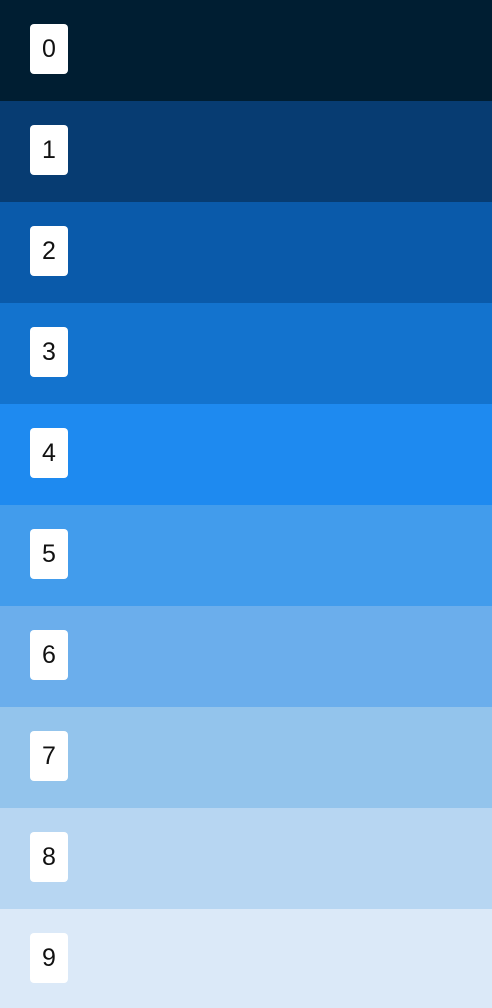 This screenshot has width=492, height=1008. What do you see at coordinates (49, 958) in the screenshot?
I see `swatch-label-9: 9` at bounding box center [49, 958].